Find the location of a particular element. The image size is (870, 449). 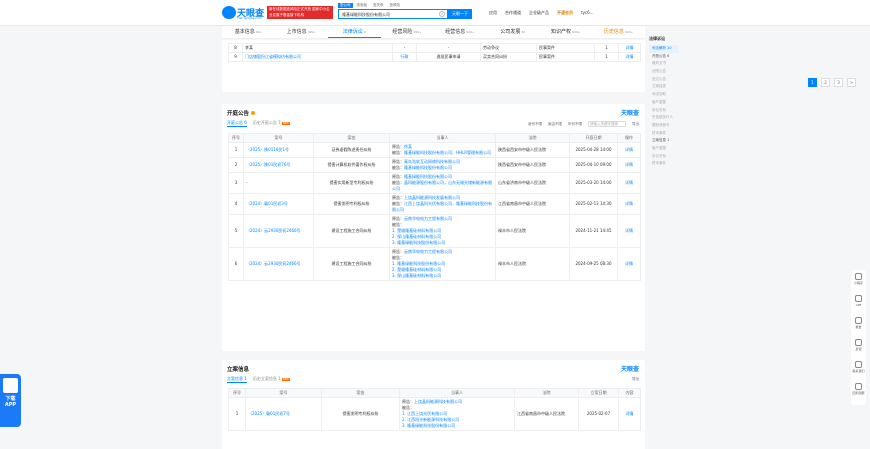

search-button: 天眼一下 is located at coordinates (460, 14).